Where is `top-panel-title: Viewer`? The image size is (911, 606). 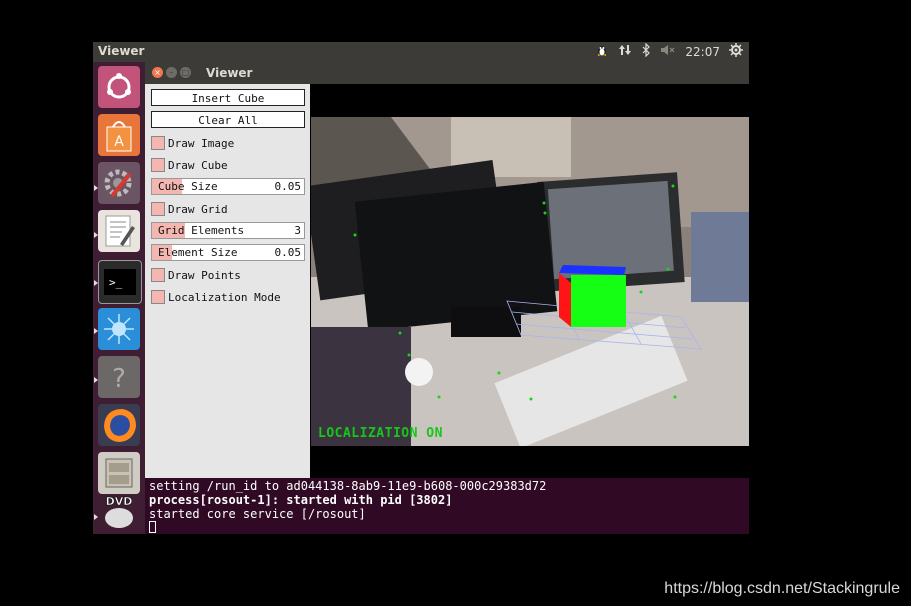
top-panel-title: Viewer is located at coordinates (121, 51).